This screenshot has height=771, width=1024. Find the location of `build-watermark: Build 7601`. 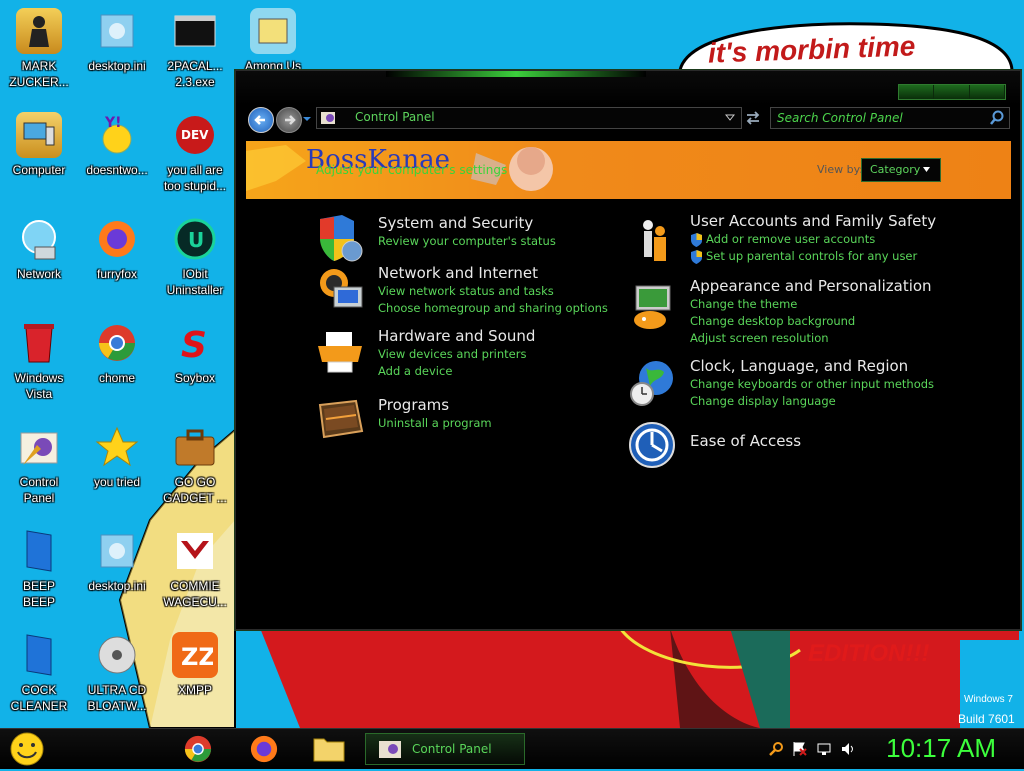

build-watermark: Build 7601 is located at coordinates (986, 719).